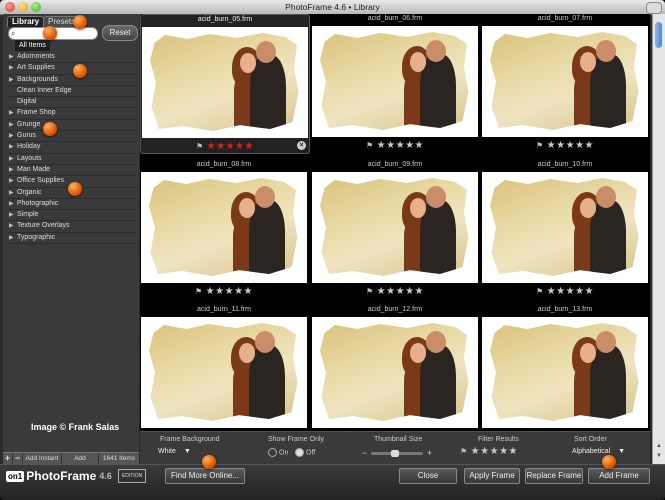  What do you see at coordinates (8, 458) in the screenshot?
I see `add-category-button: +` at bounding box center [8, 458].